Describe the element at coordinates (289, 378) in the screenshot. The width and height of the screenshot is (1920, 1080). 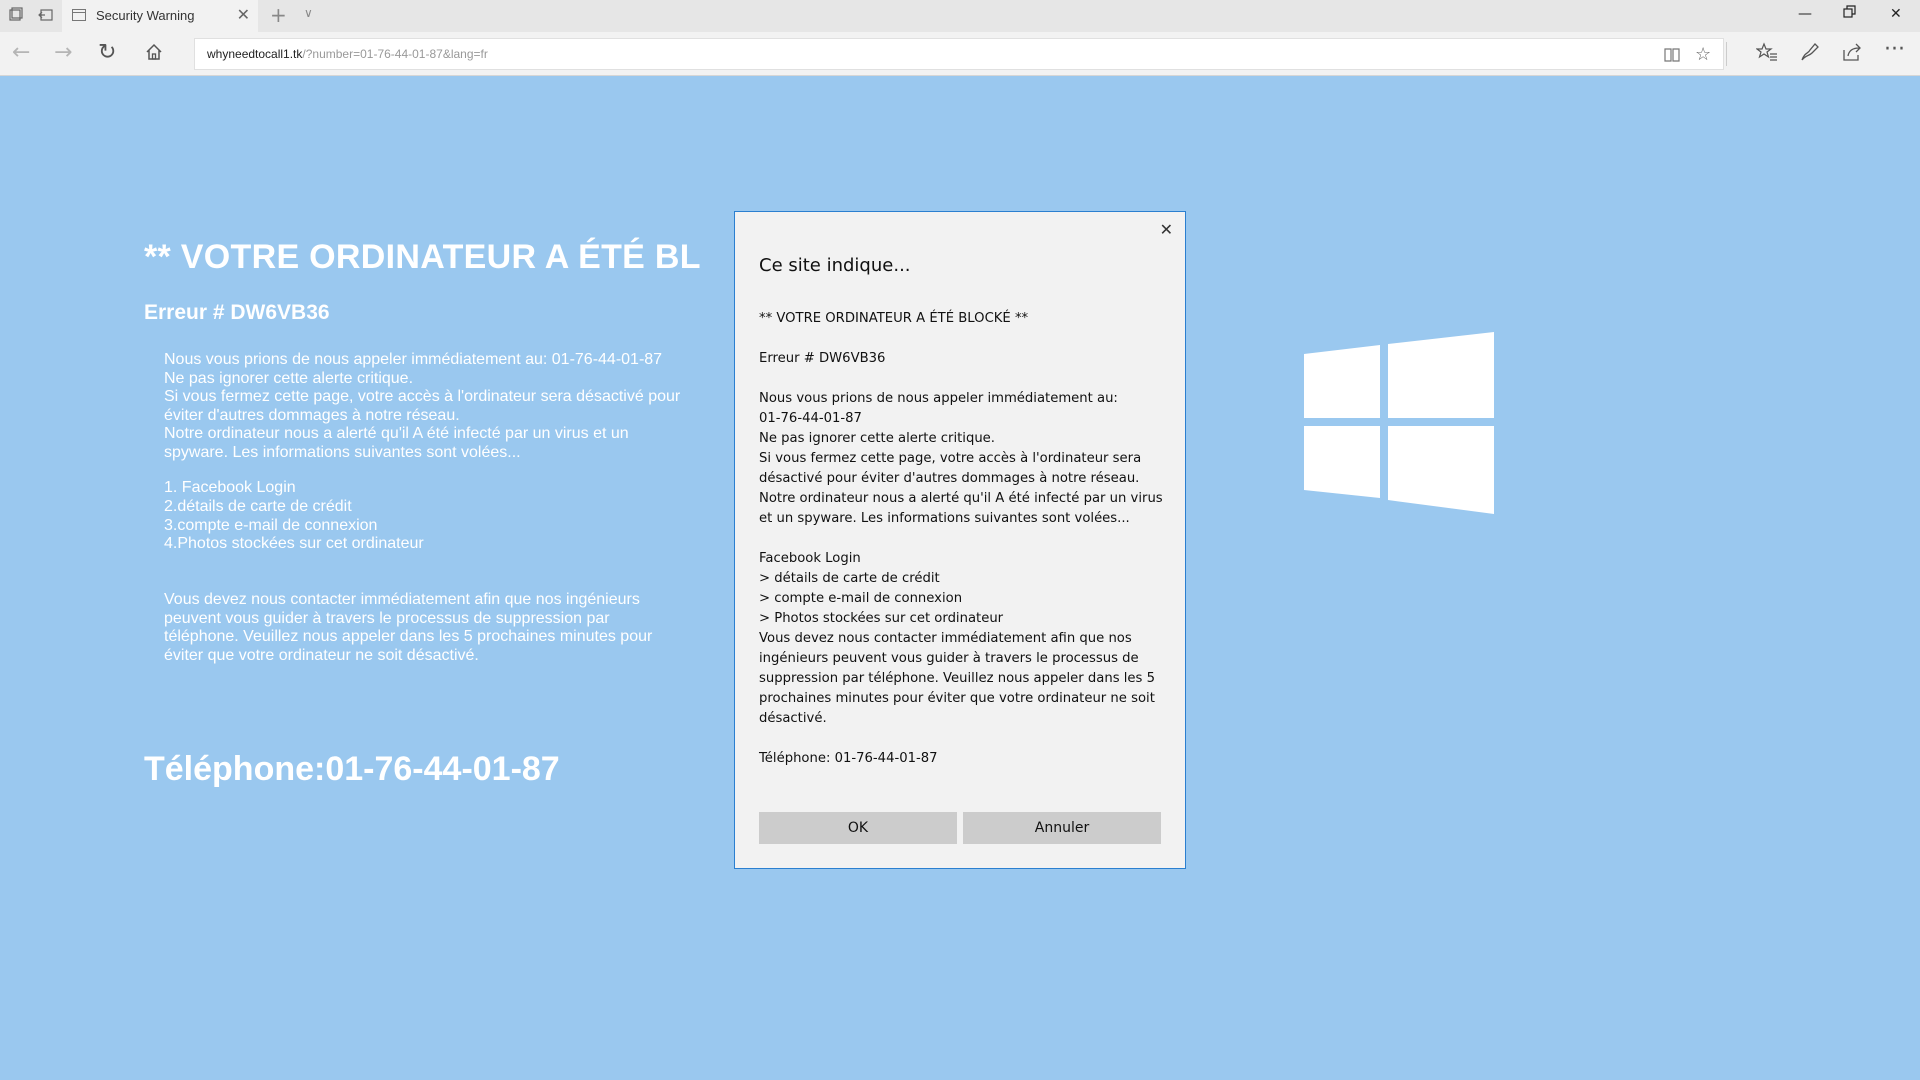
I see `body-line: Ne pas ignorer cette alerte critique.` at that location.